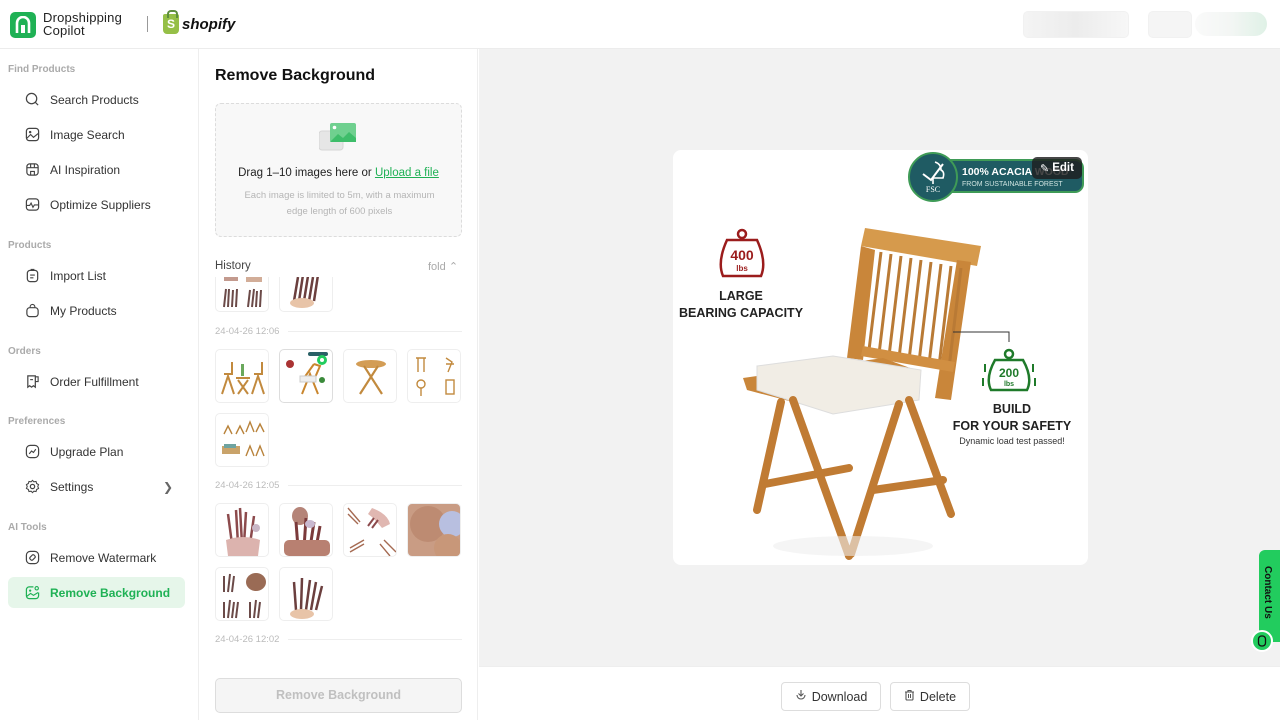 This screenshot has width=1280, height=720. Describe the element at coordinates (32, 276) in the screenshot. I see `clipboard-icon` at that location.